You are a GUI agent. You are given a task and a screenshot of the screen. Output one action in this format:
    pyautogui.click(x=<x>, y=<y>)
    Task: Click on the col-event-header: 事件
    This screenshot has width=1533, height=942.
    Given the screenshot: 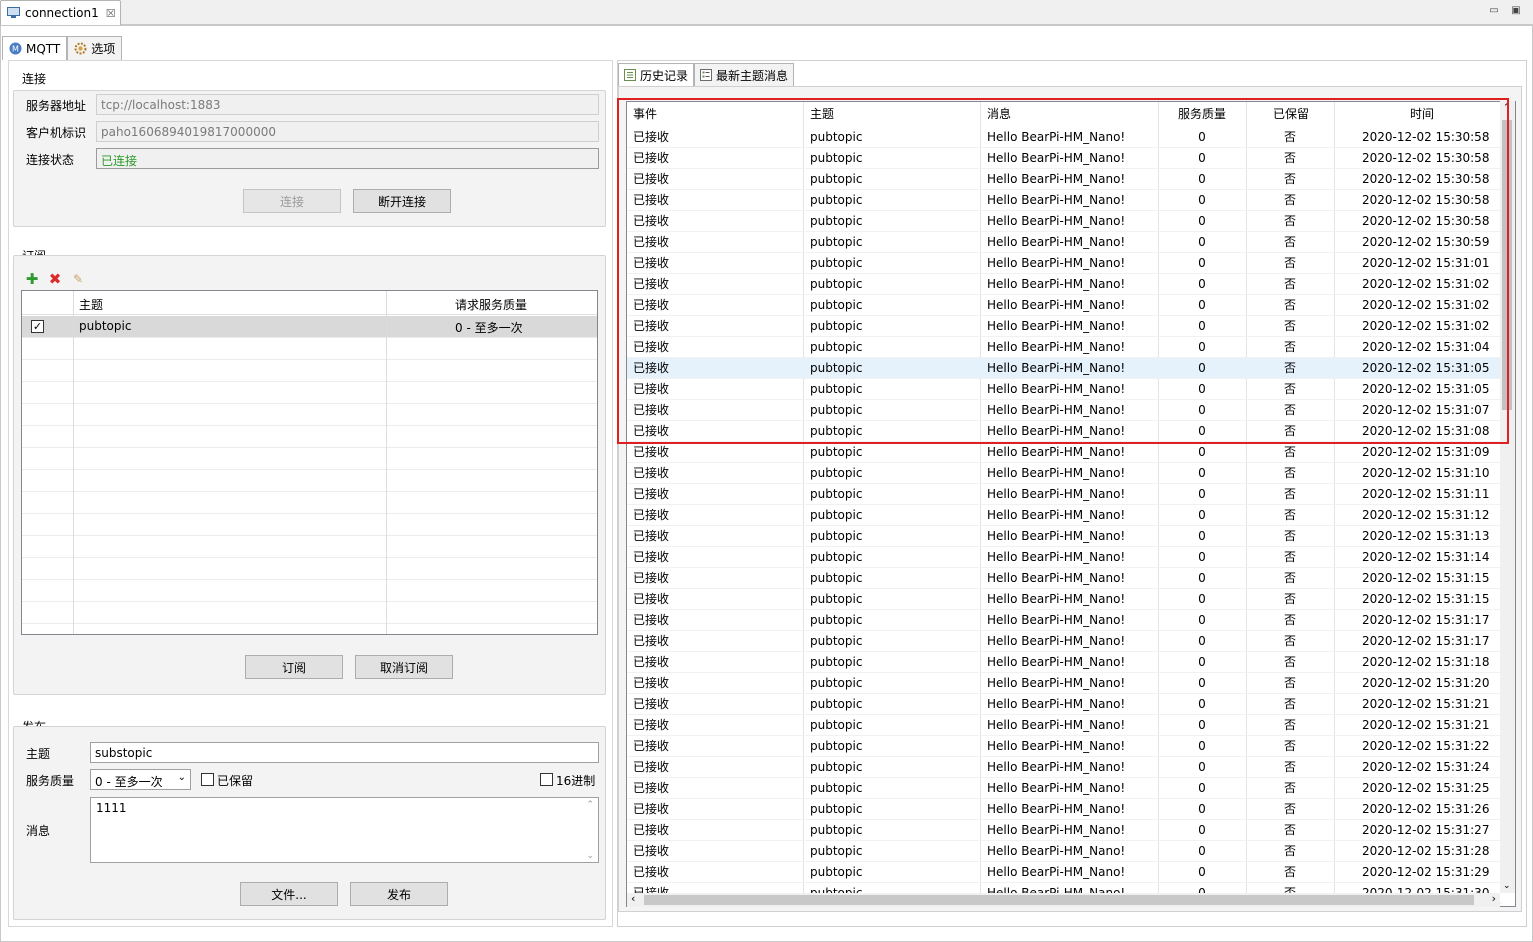 What is the action you would take?
    pyautogui.click(x=642, y=114)
    